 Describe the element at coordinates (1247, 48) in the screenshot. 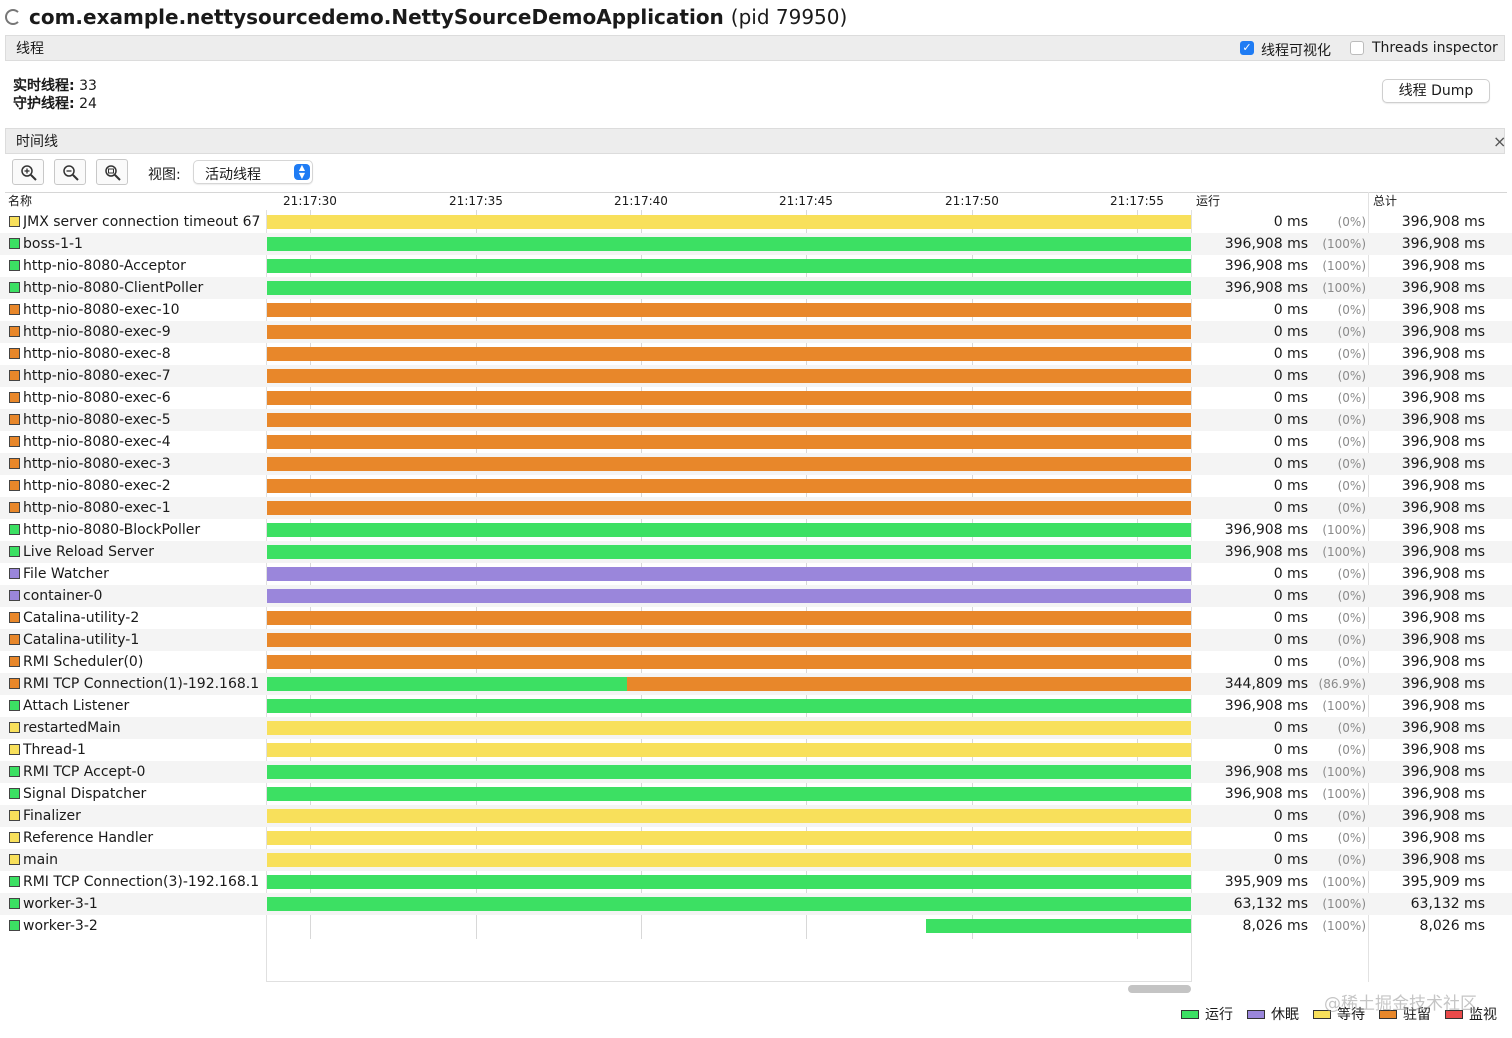

I see `thread-visualization-checkbox: ✓` at that location.